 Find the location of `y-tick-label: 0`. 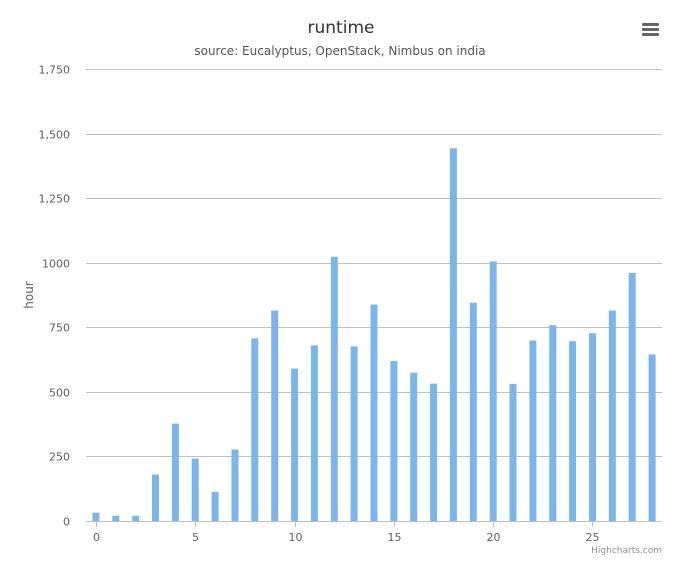

y-tick-label: 0 is located at coordinates (66, 522).